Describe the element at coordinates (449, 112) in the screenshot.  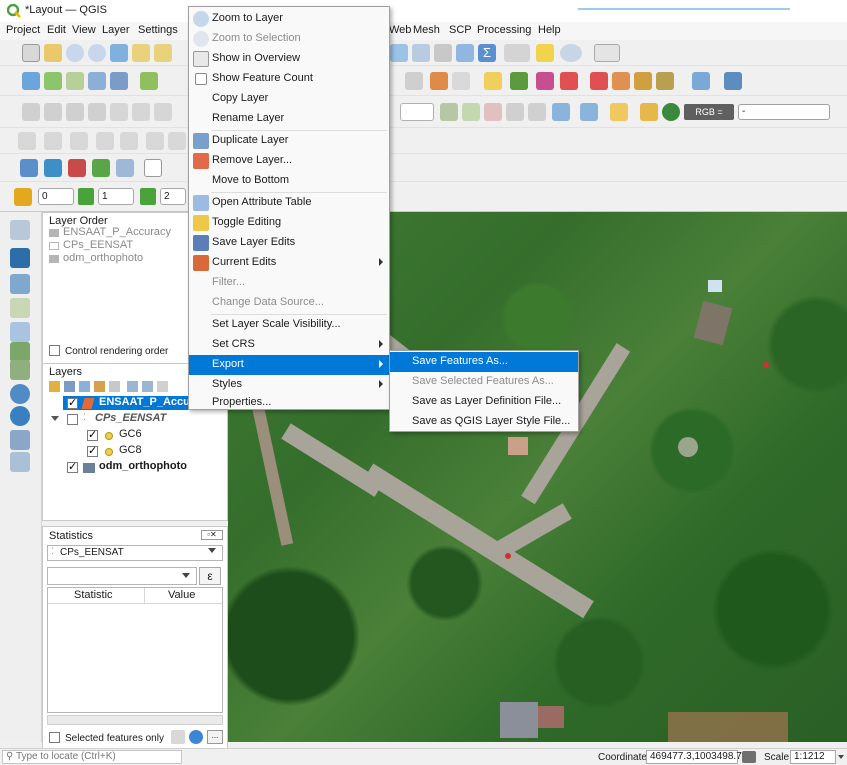
I see `vertex-tool-icon` at that location.